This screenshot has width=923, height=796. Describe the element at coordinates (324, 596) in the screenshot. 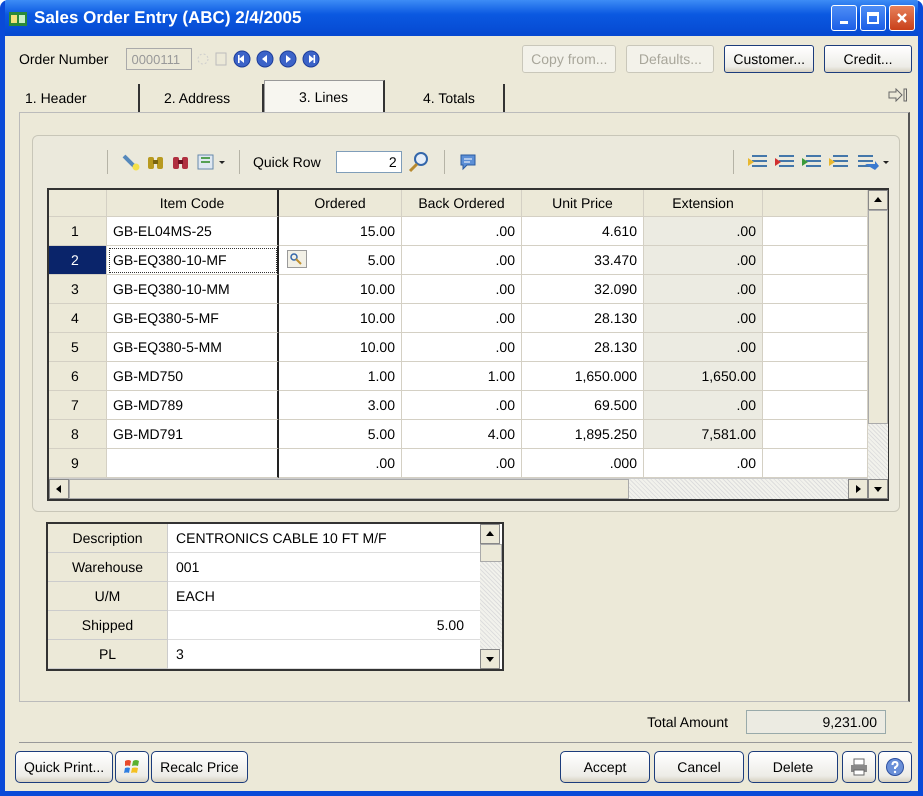

I see `detail-value: EACH` at that location.